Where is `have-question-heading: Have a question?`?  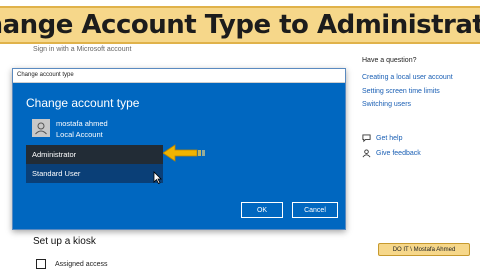 have-question-heading: Have a question? is located at coordinates (389, 60).